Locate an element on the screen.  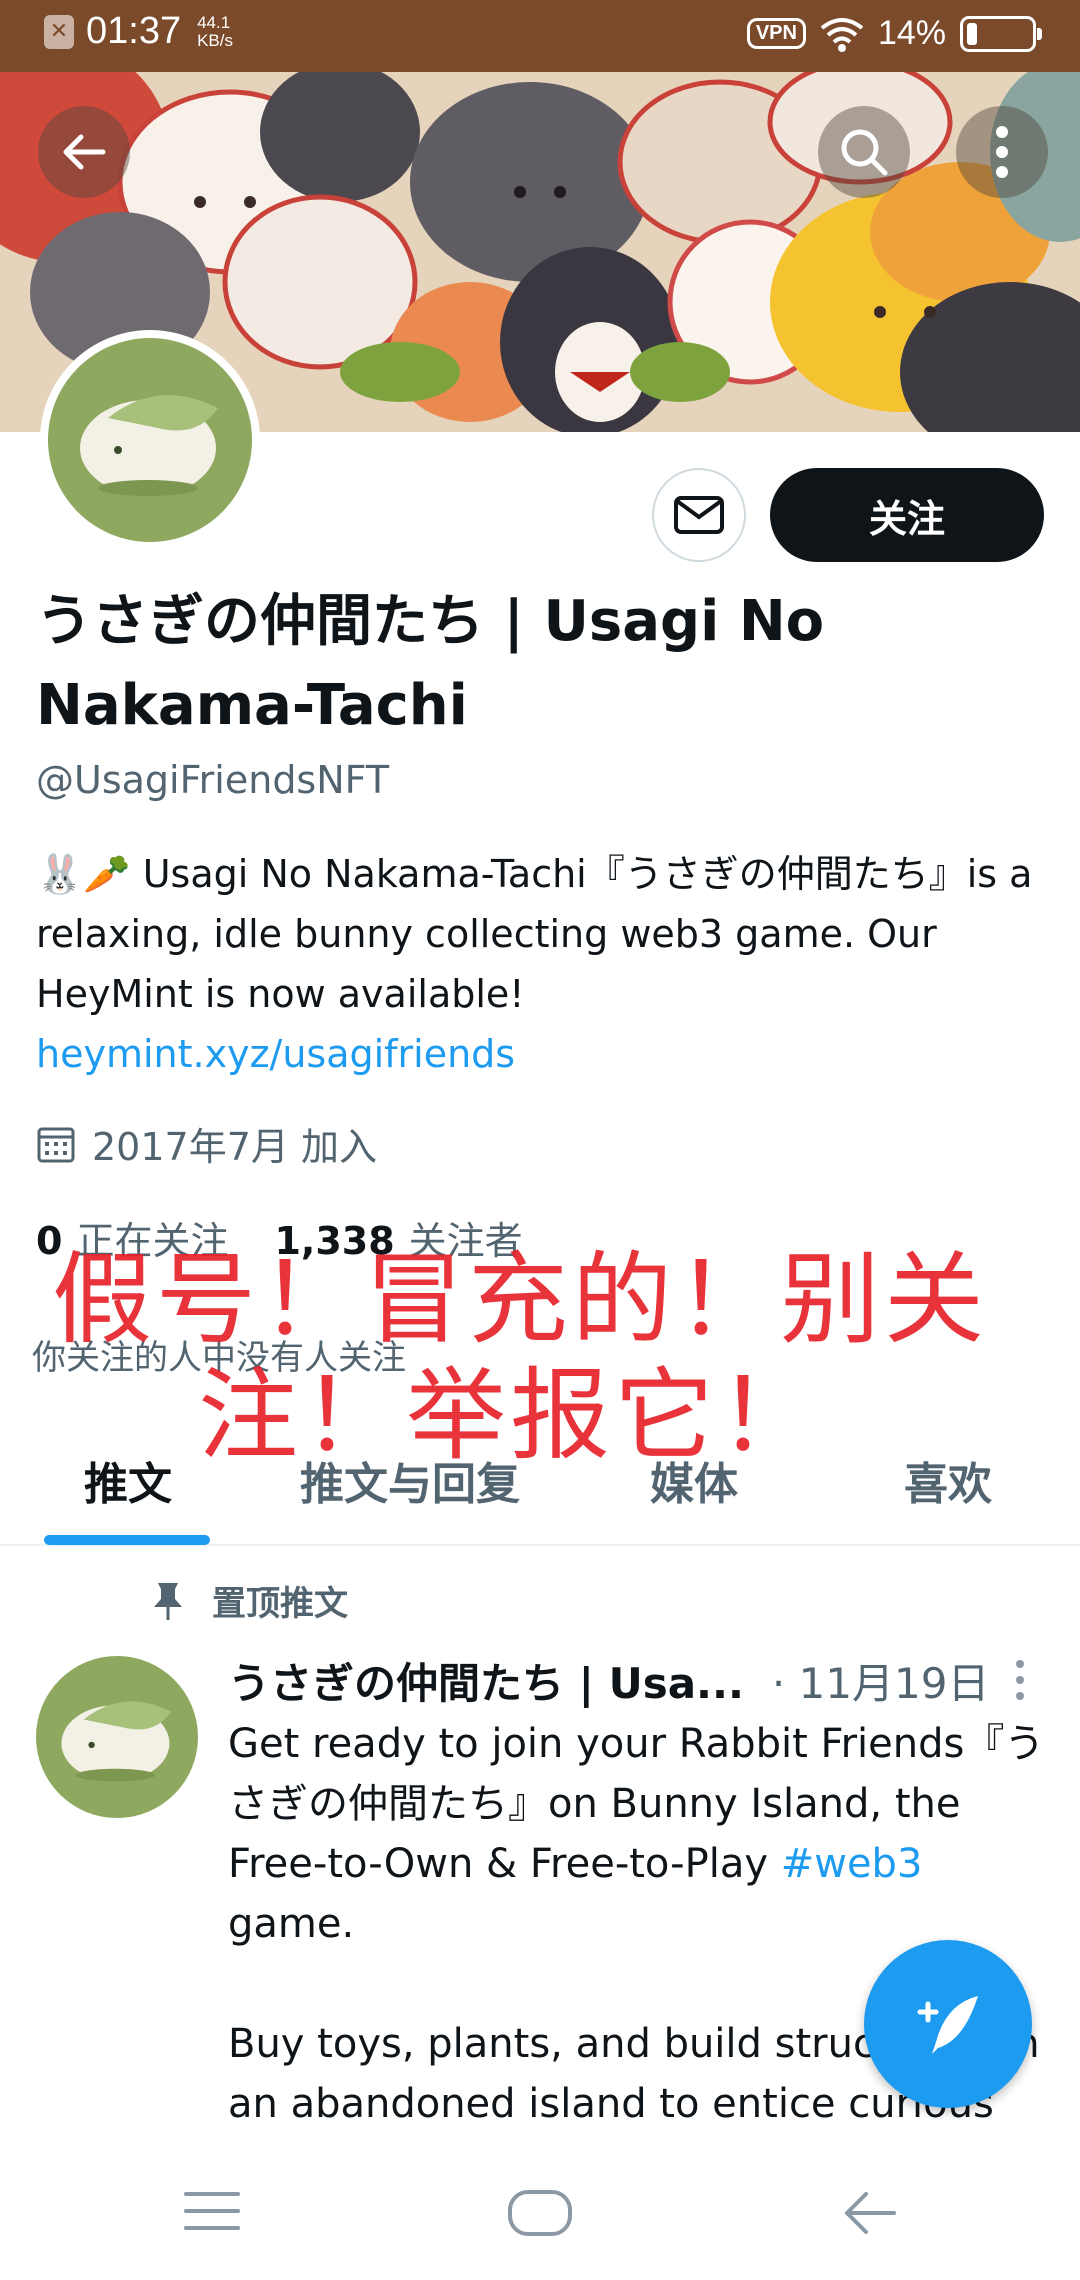
compose-tweet-button is located at coordinates (948, 2024).